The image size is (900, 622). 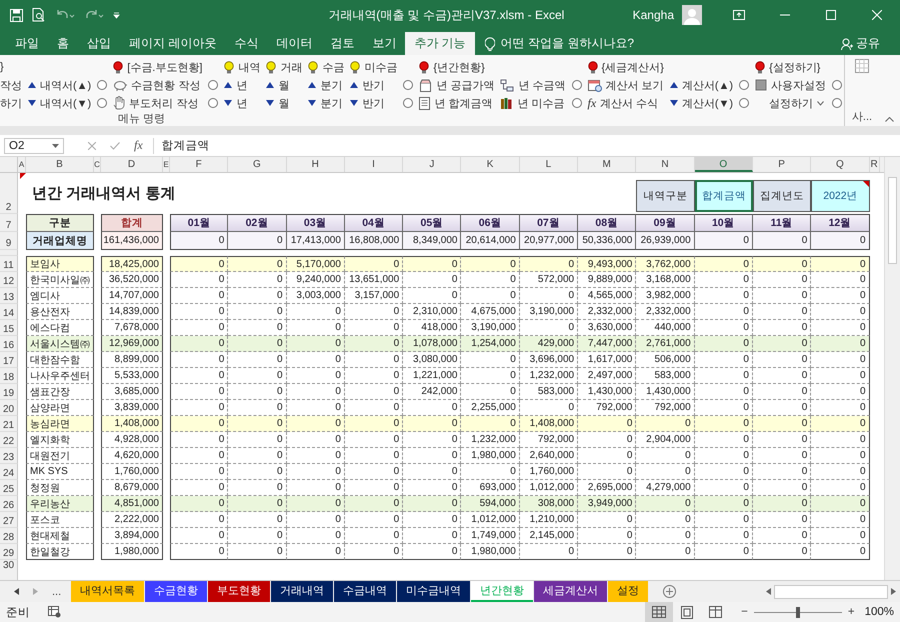 I want to click on value-cell: 합계금액, so click(x=723, y=196).